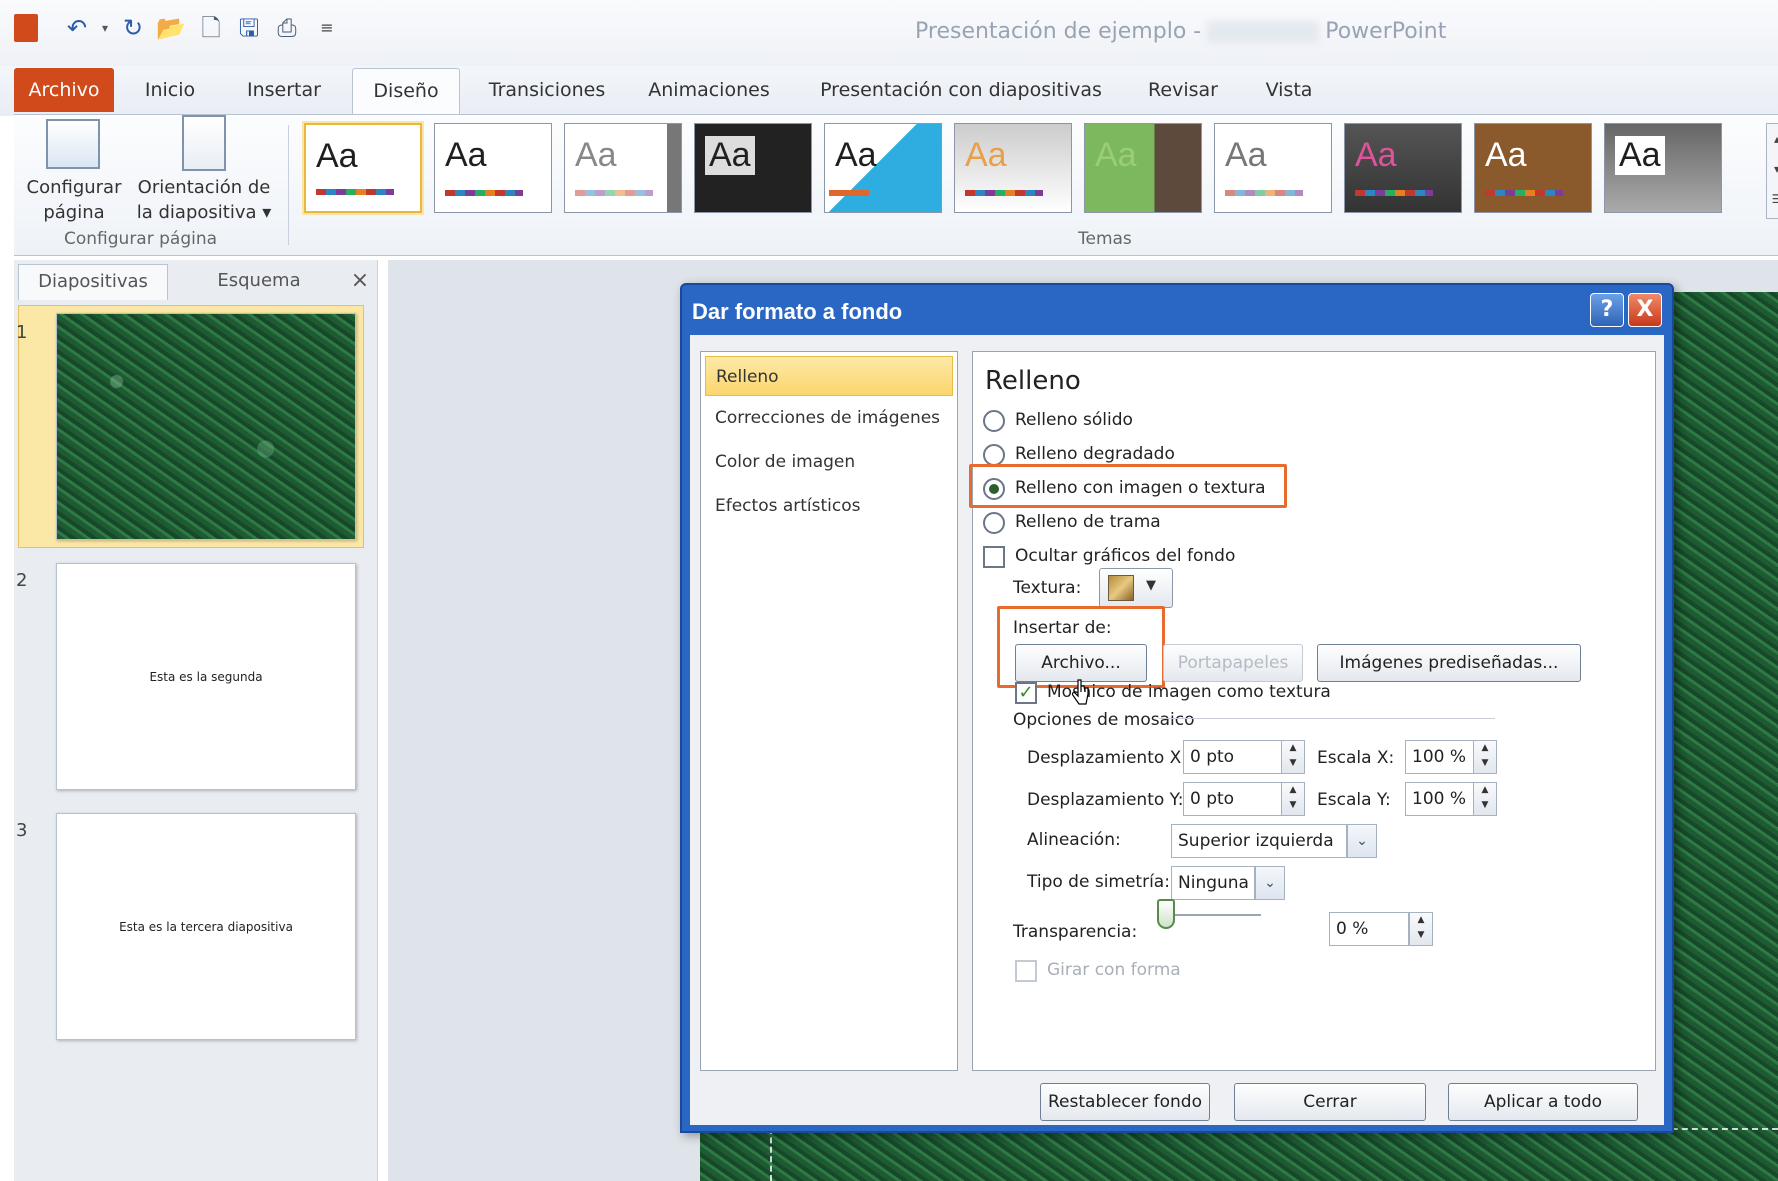 The height and width of the screenshot is (1181, 1778). Describe the element at coordinates (249, 28) in the screenshot. I see `save-icon: 🖫` at that location.